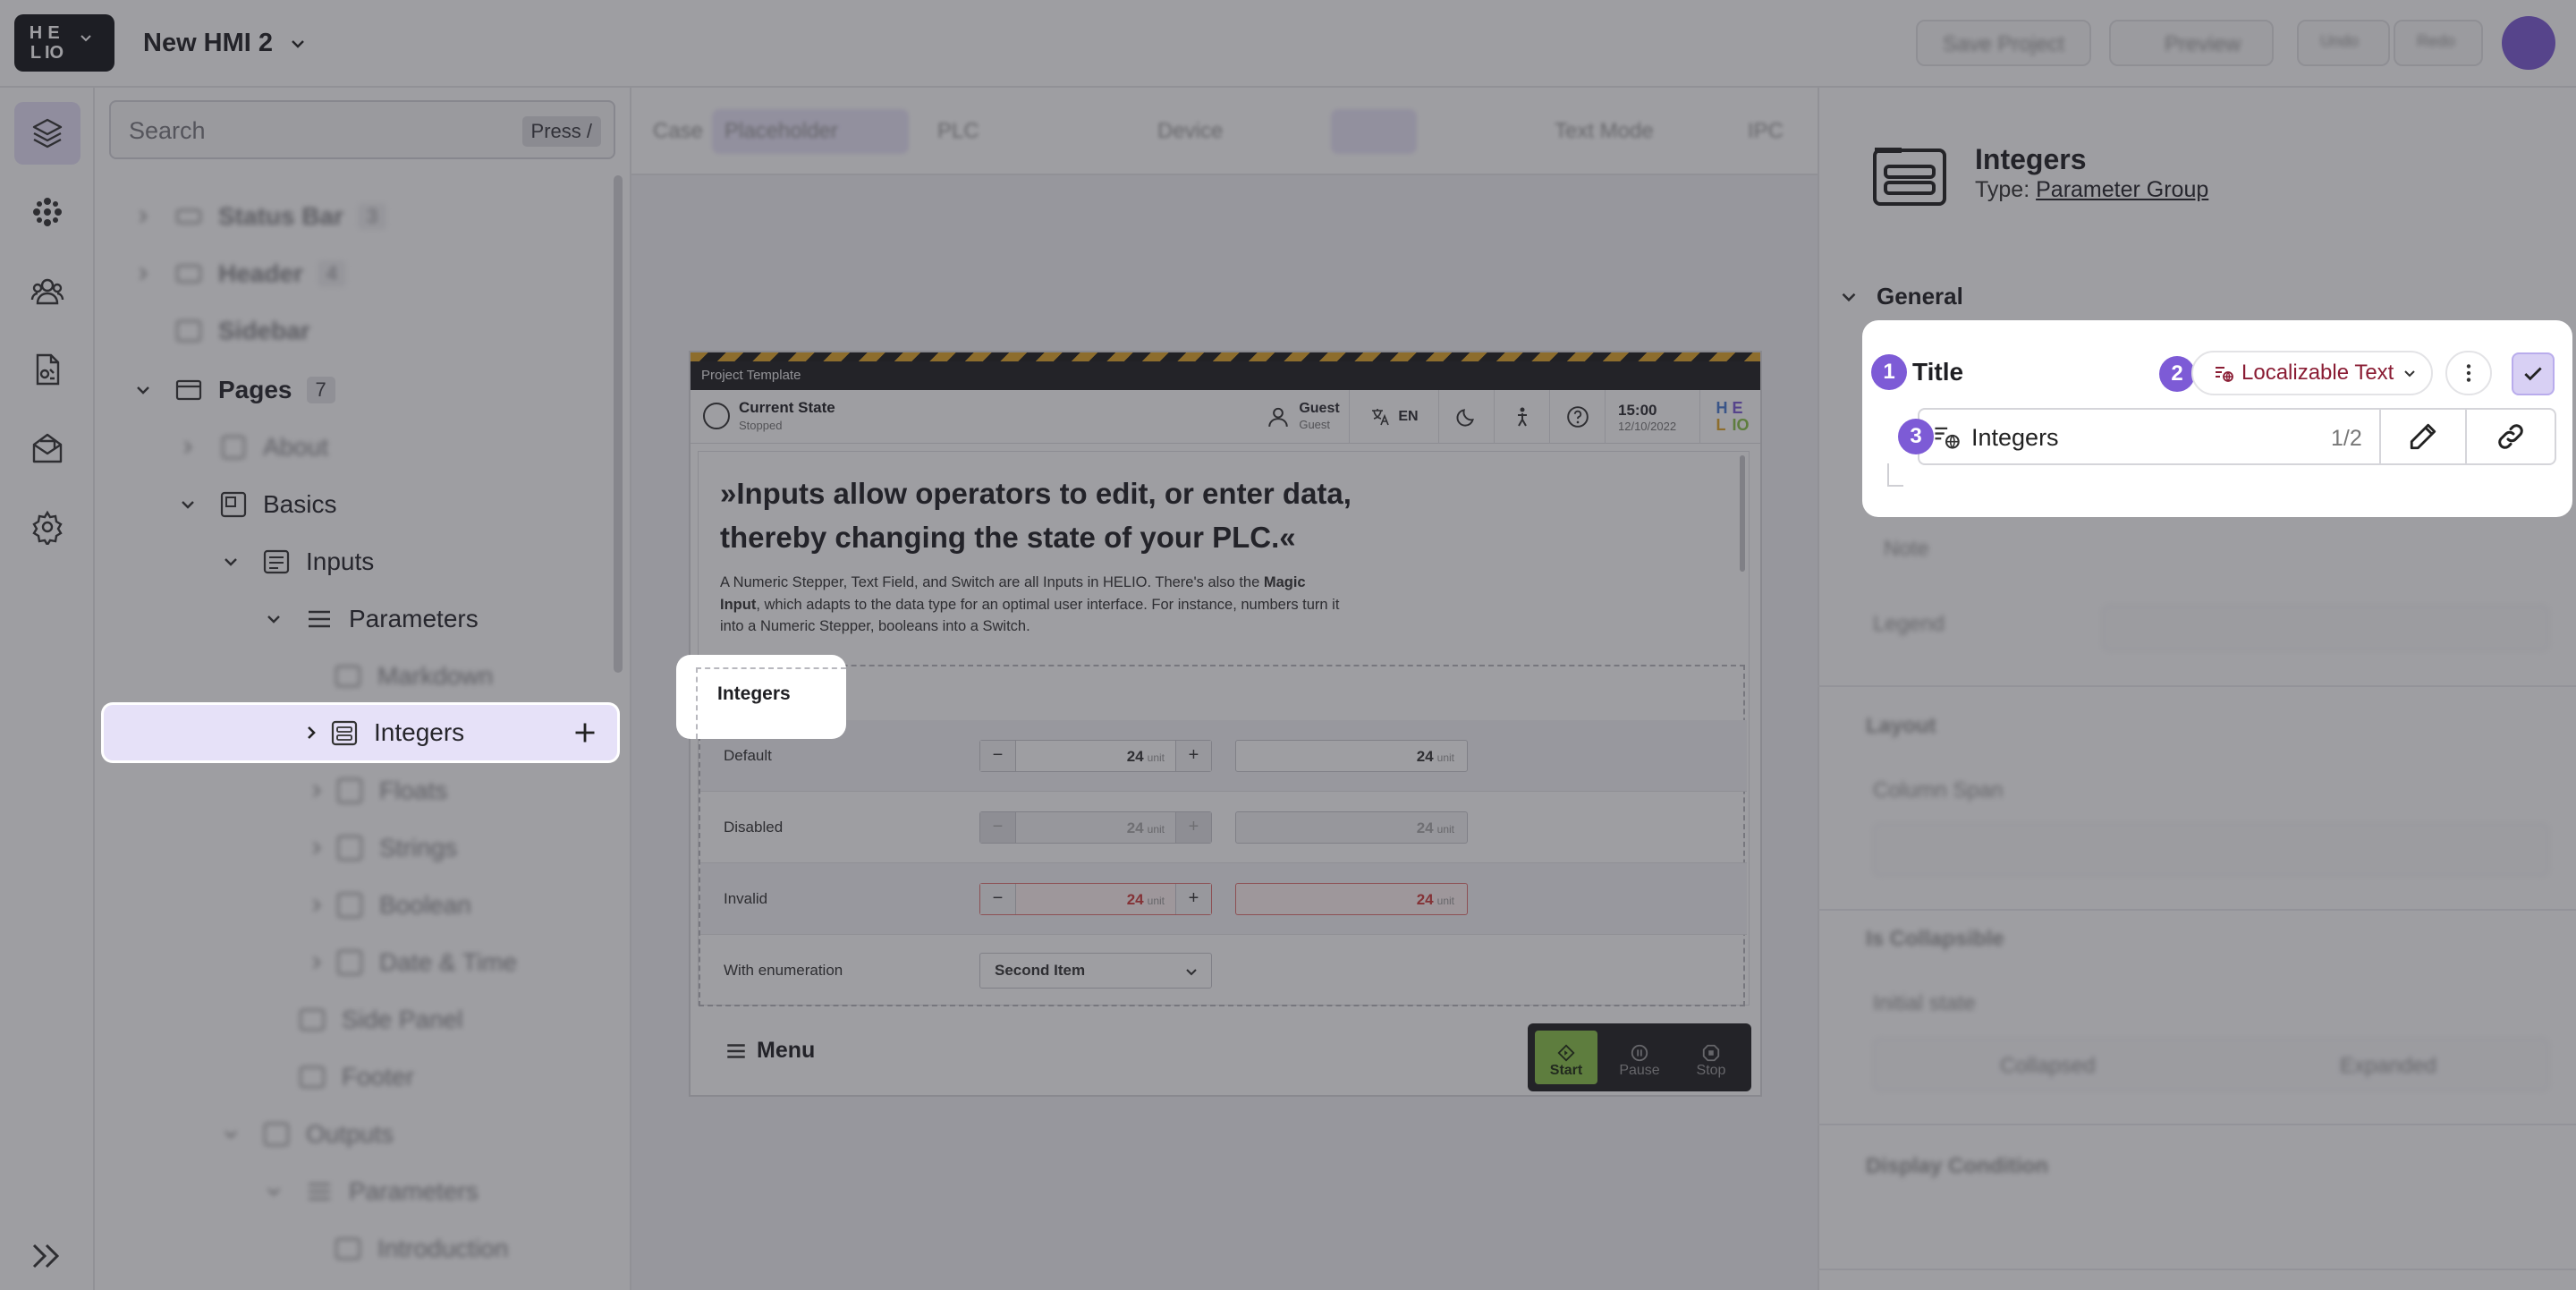 This screenshot has width=2576, height=1290. Describe the element at coordinates (1466, 417) in the screenshot. I see `hmi-dark-mode` at that location.